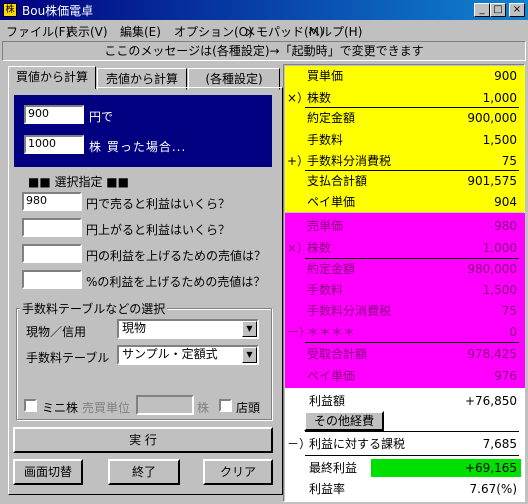 The image size is (528, 504). What do you see at coordinates (165, 405) in the screenshot?
I see `unit-input` at bounding box center [165, 405].